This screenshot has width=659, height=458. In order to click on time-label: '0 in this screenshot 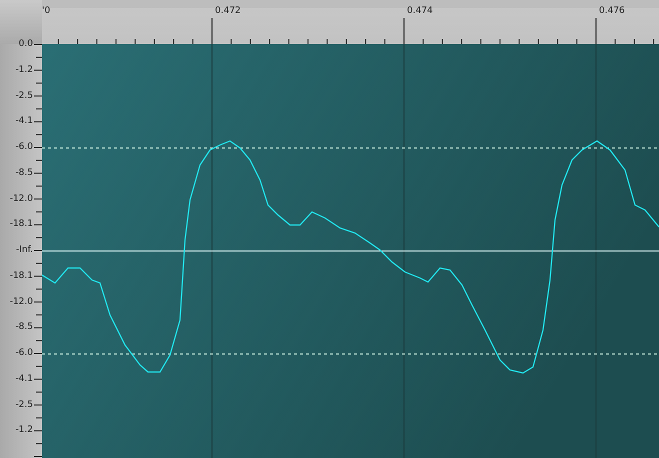, I will do `click(46, 11)`.